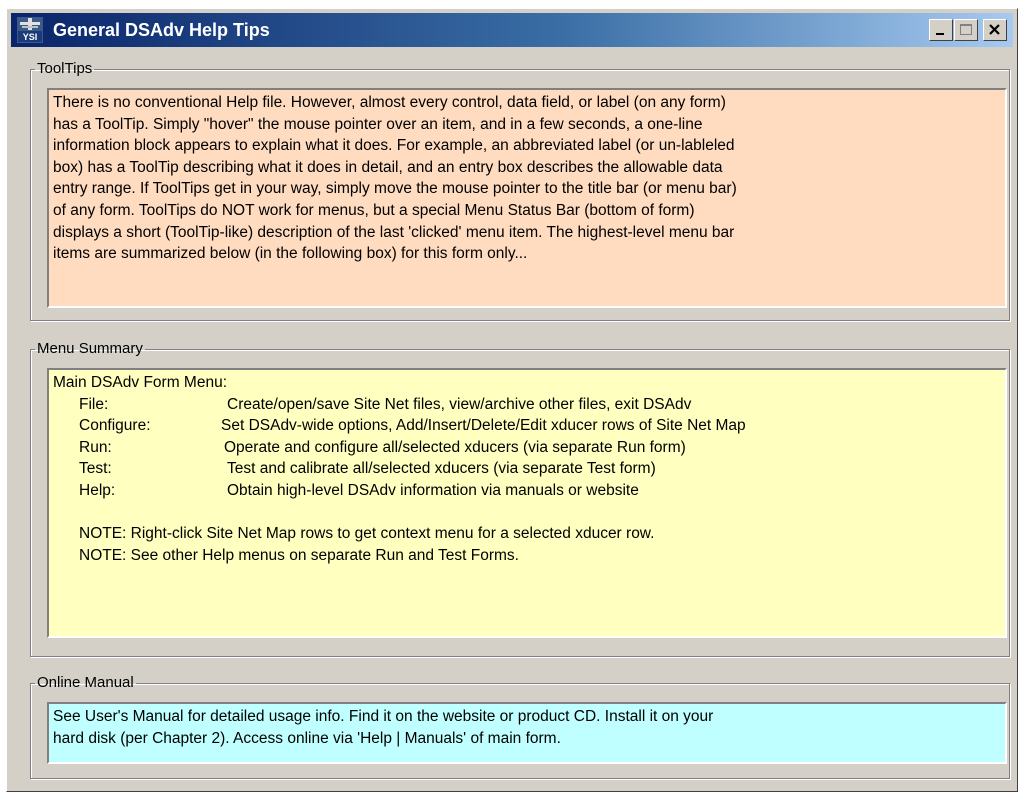  I want to click on menu-key: Configure:, so click(115, 426).